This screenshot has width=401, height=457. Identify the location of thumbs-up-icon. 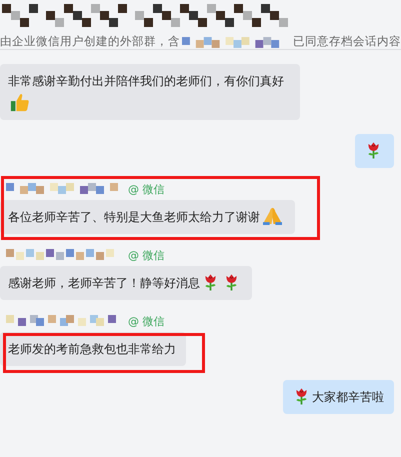
(20, 102).